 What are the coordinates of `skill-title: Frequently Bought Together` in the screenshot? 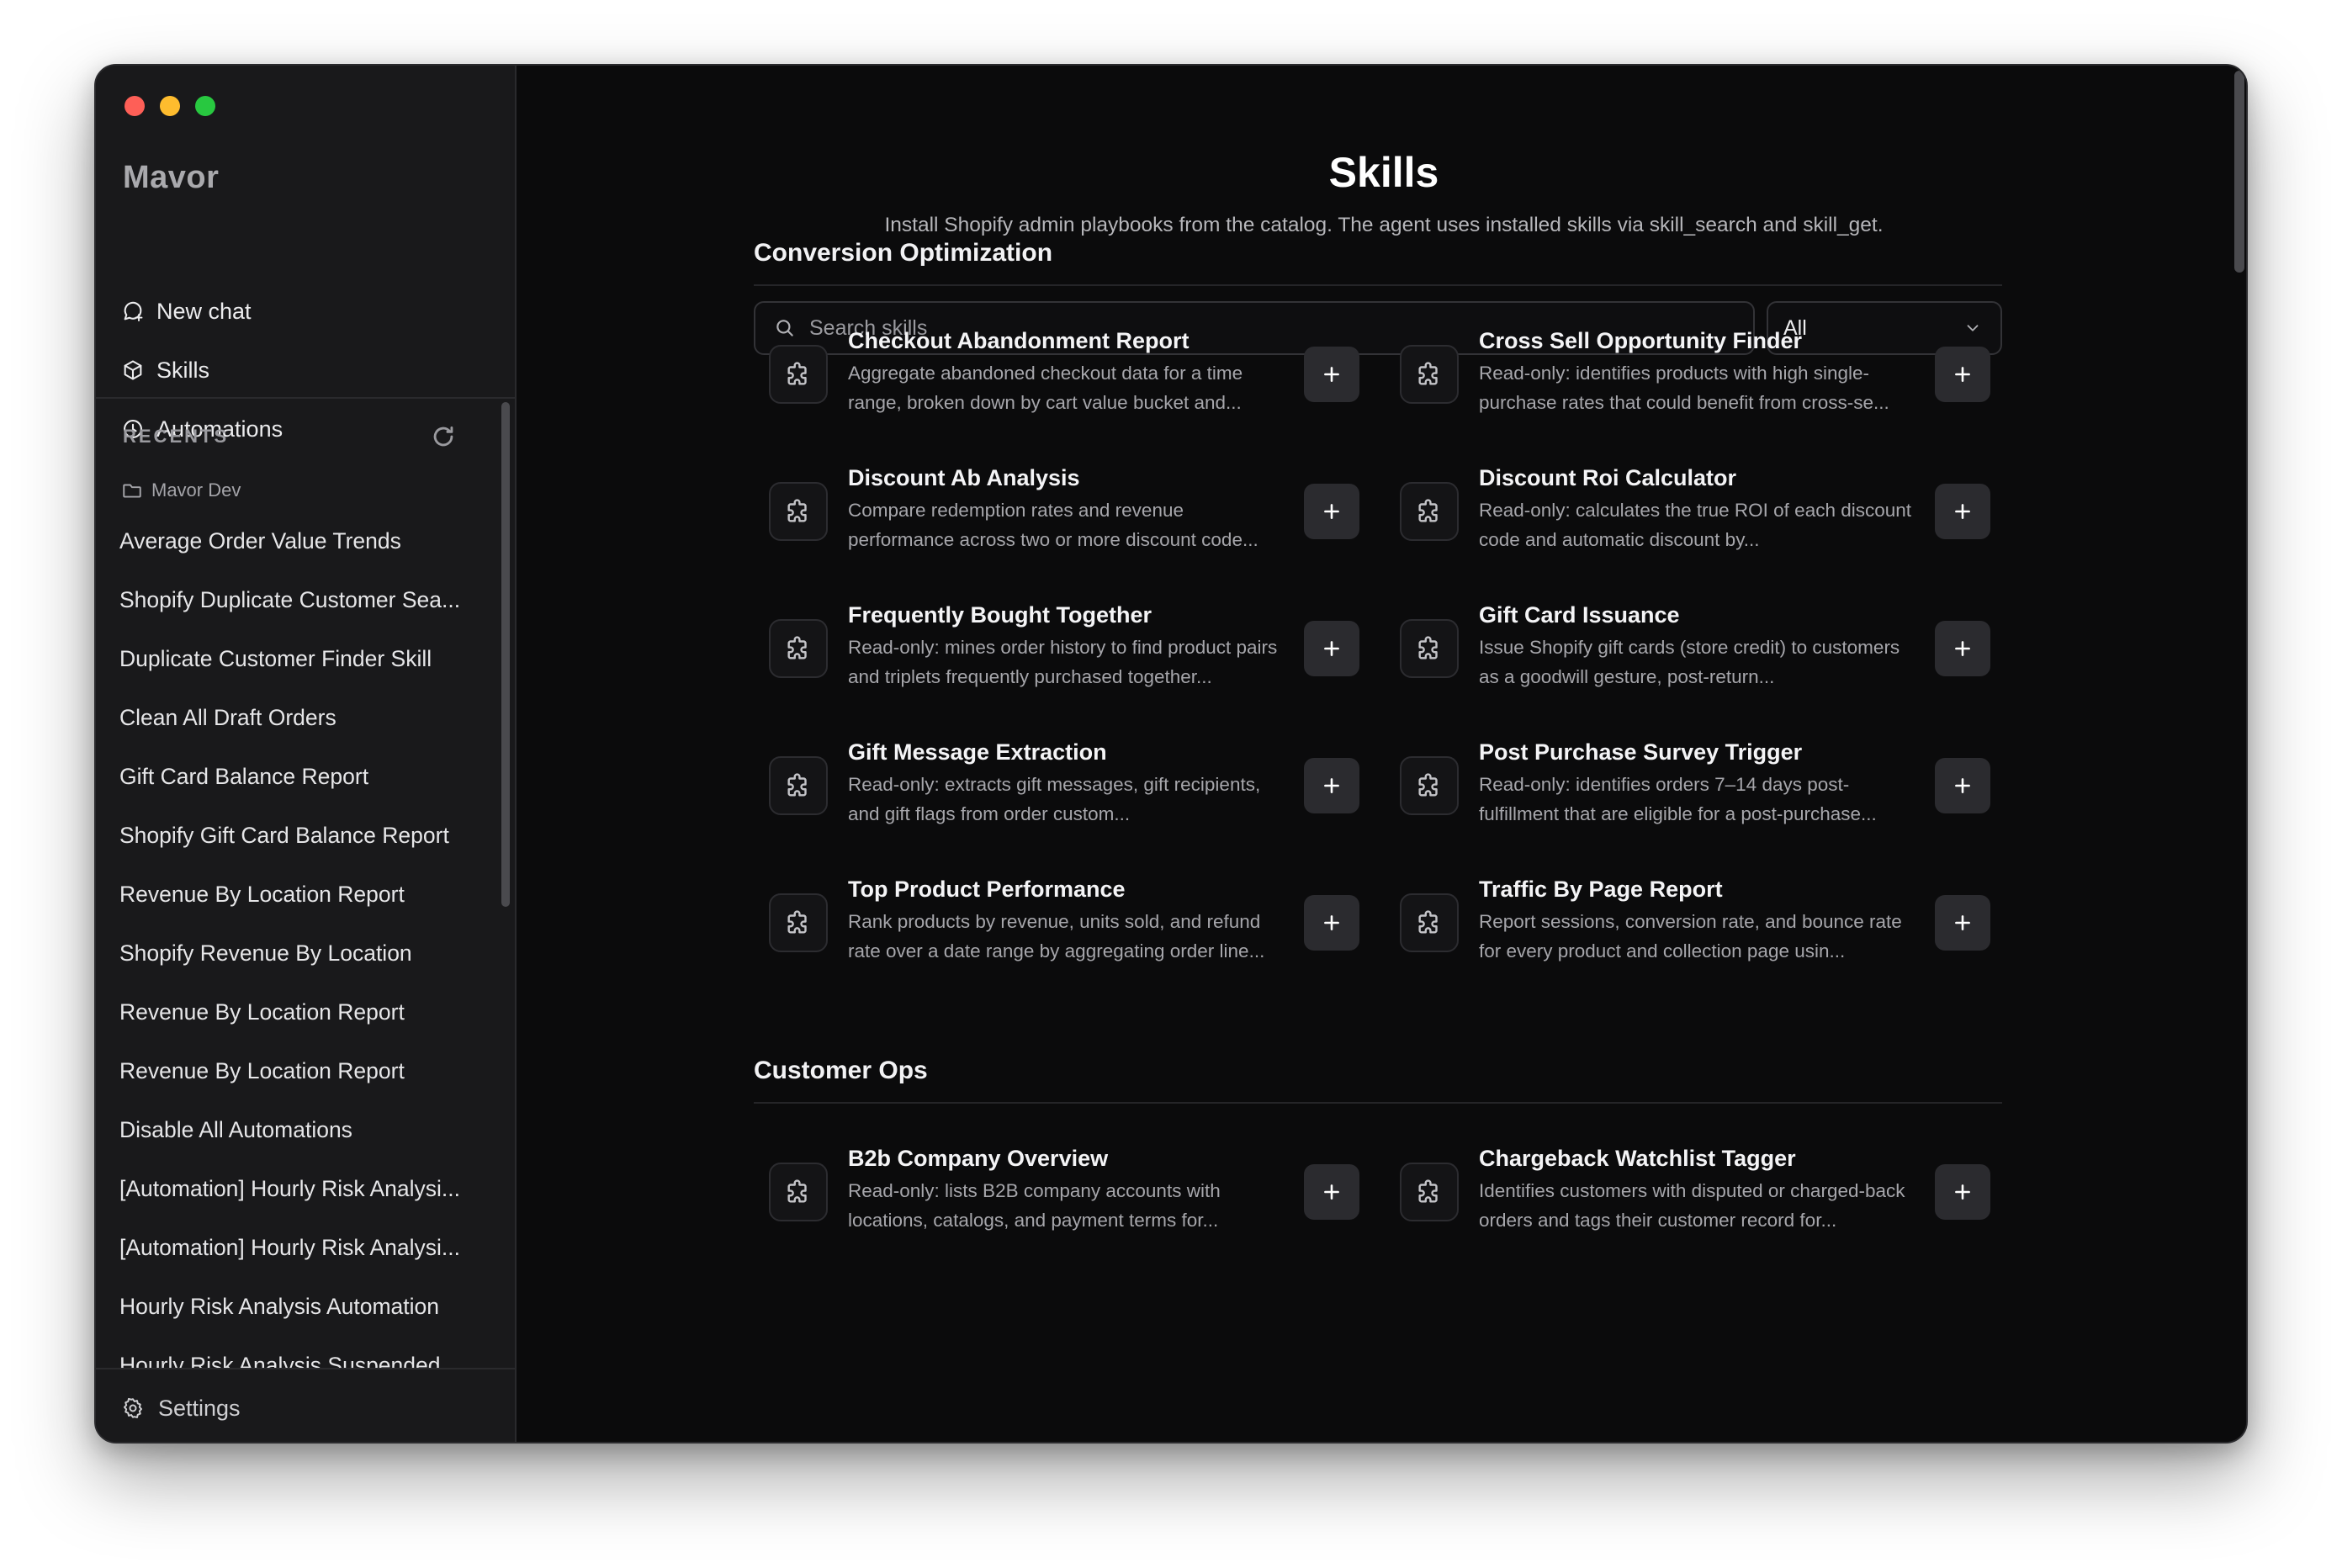 It's located at (1000, 615).